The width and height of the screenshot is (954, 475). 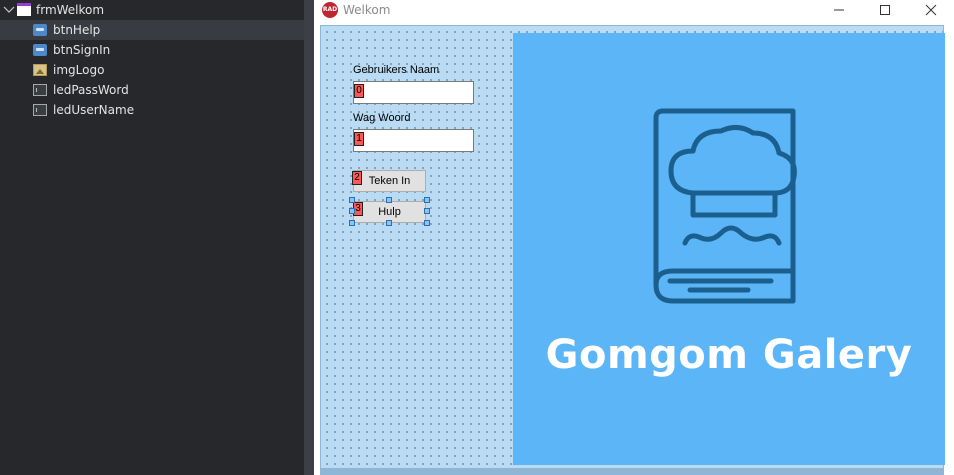 What do you see at coordinates (367, 10) in the screenshot?
I see `form-title: Welkom` at bounding box center [367, 10].